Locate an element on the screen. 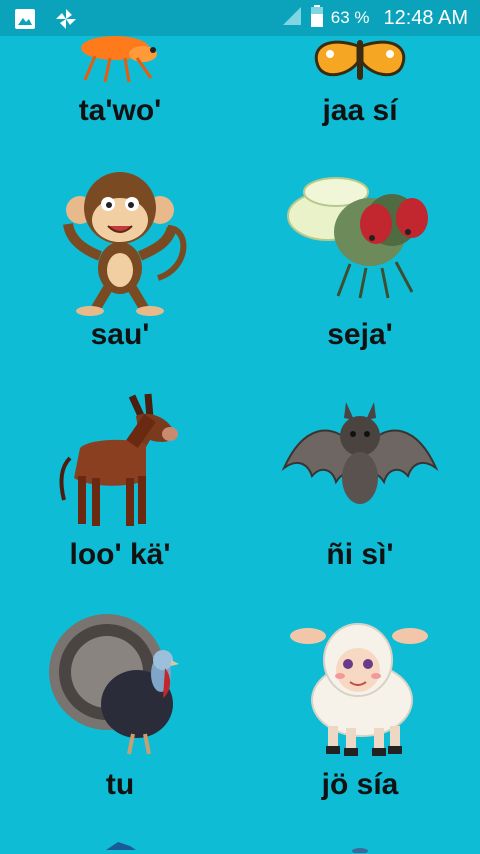 The width and height of the screenshot is (480, 854). turkey-icon is located at coordinates (120, 683).